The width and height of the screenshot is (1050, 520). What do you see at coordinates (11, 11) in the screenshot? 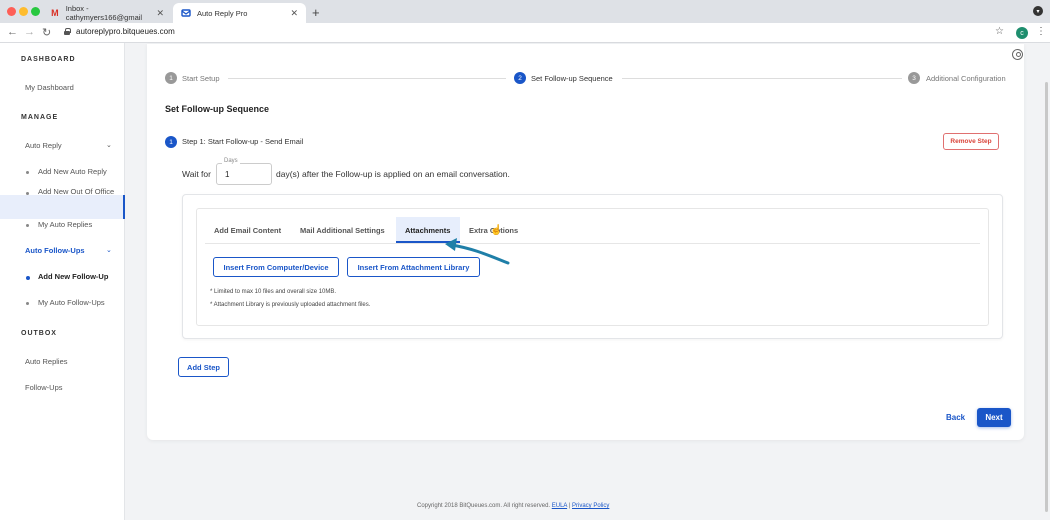
I see `close-window-button` at bounding box center [11, 11].